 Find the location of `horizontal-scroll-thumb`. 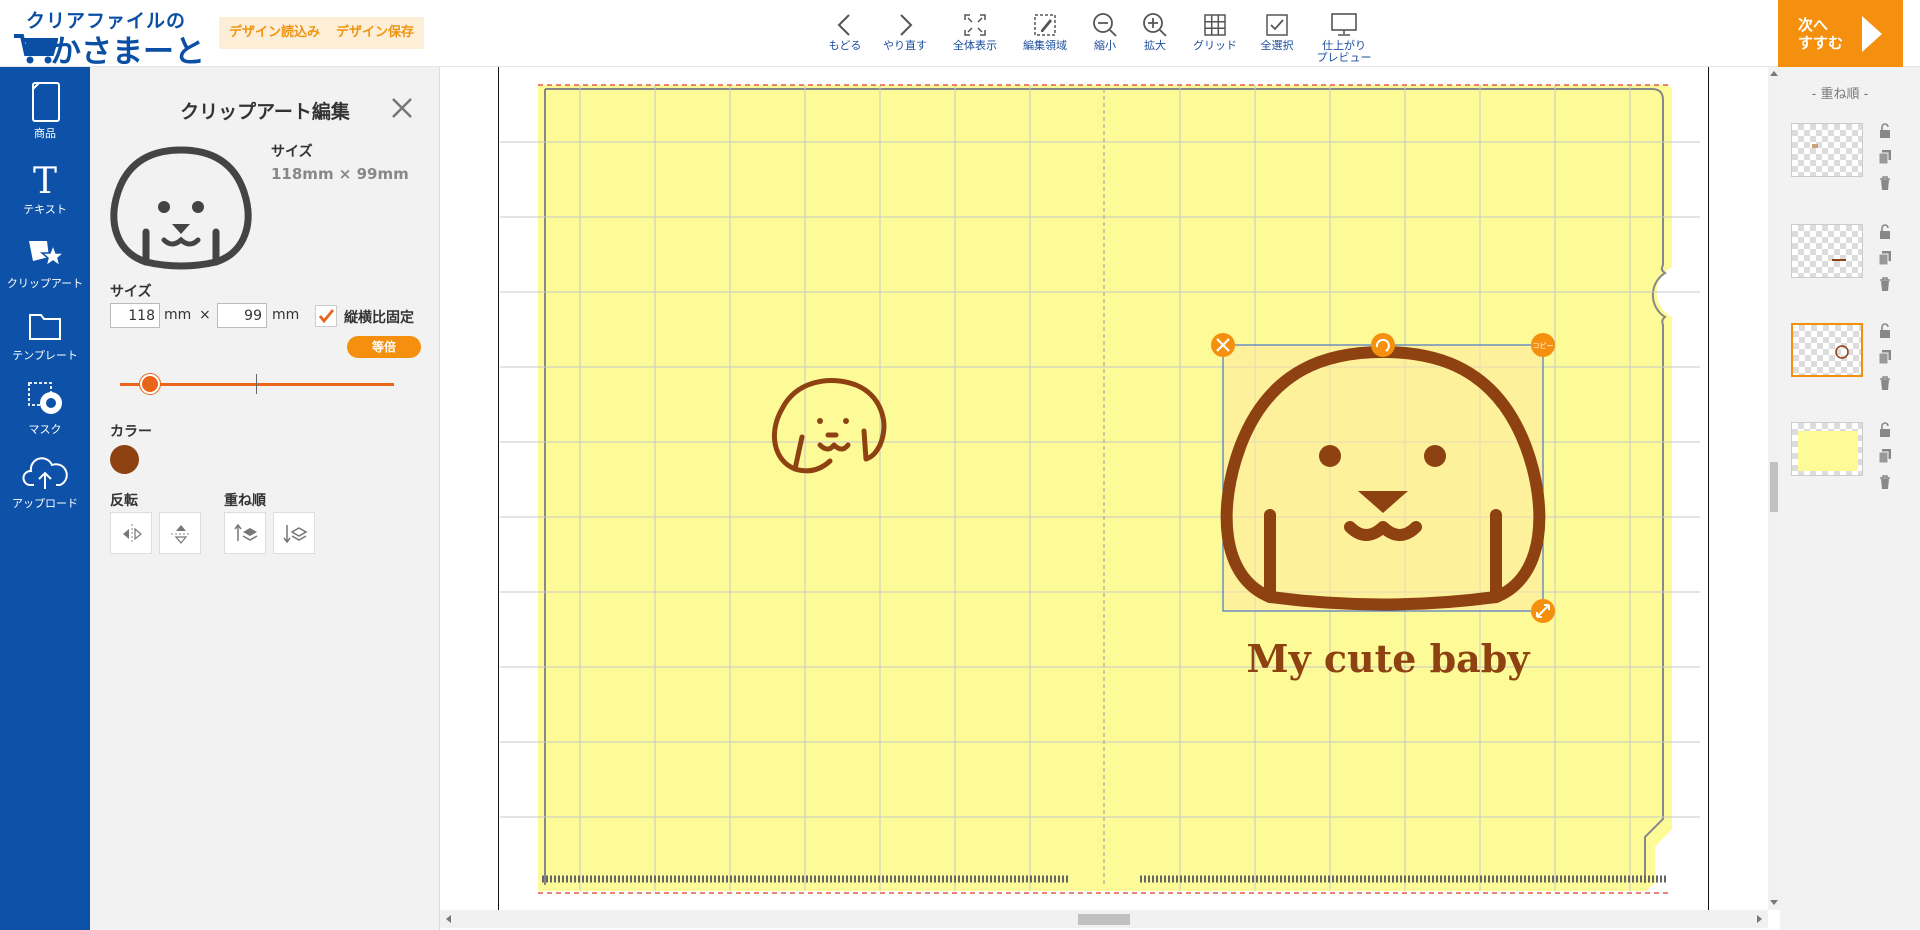

horizontal-scroll-thumb is located at coordinates (1104, 919).